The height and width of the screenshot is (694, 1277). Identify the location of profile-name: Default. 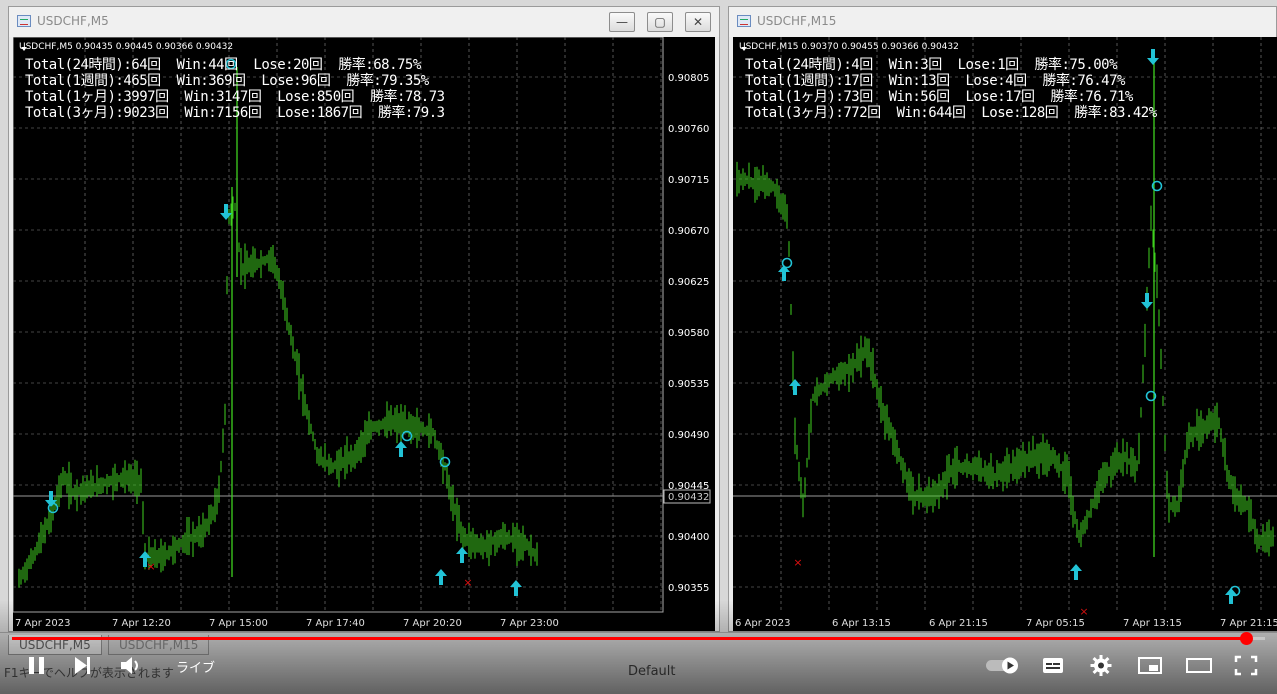
(652, 671).